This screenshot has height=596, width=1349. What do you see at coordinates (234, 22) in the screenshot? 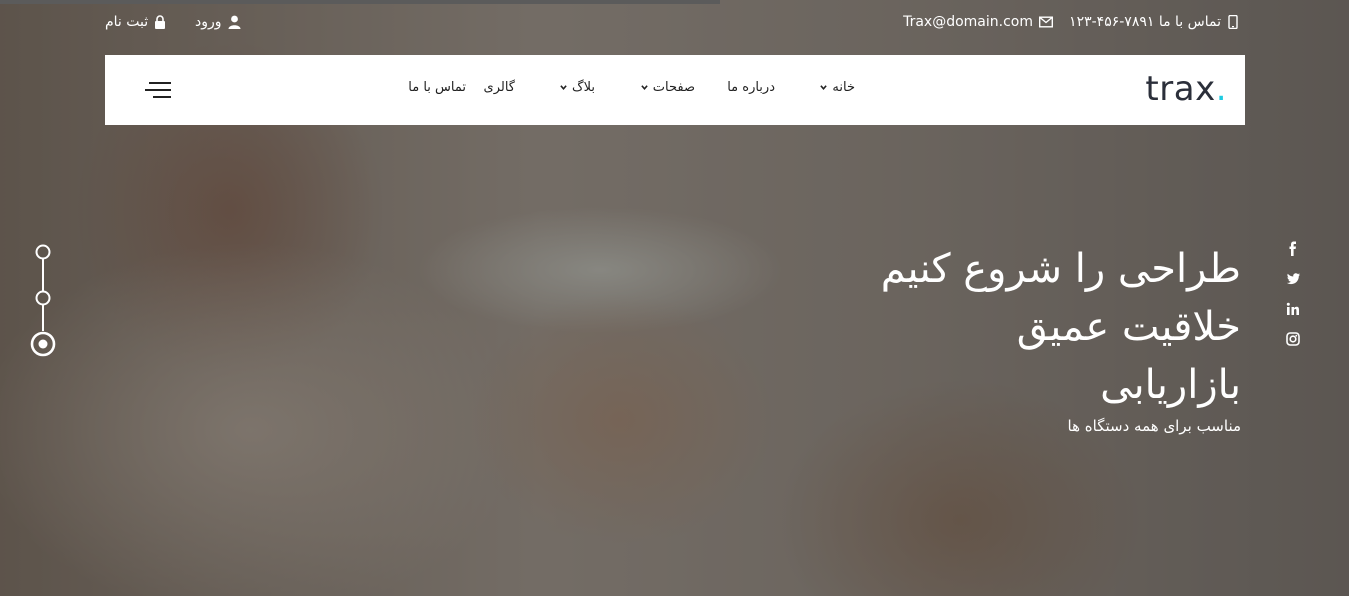
I see `user-icon` at bounding box center [234, 22].